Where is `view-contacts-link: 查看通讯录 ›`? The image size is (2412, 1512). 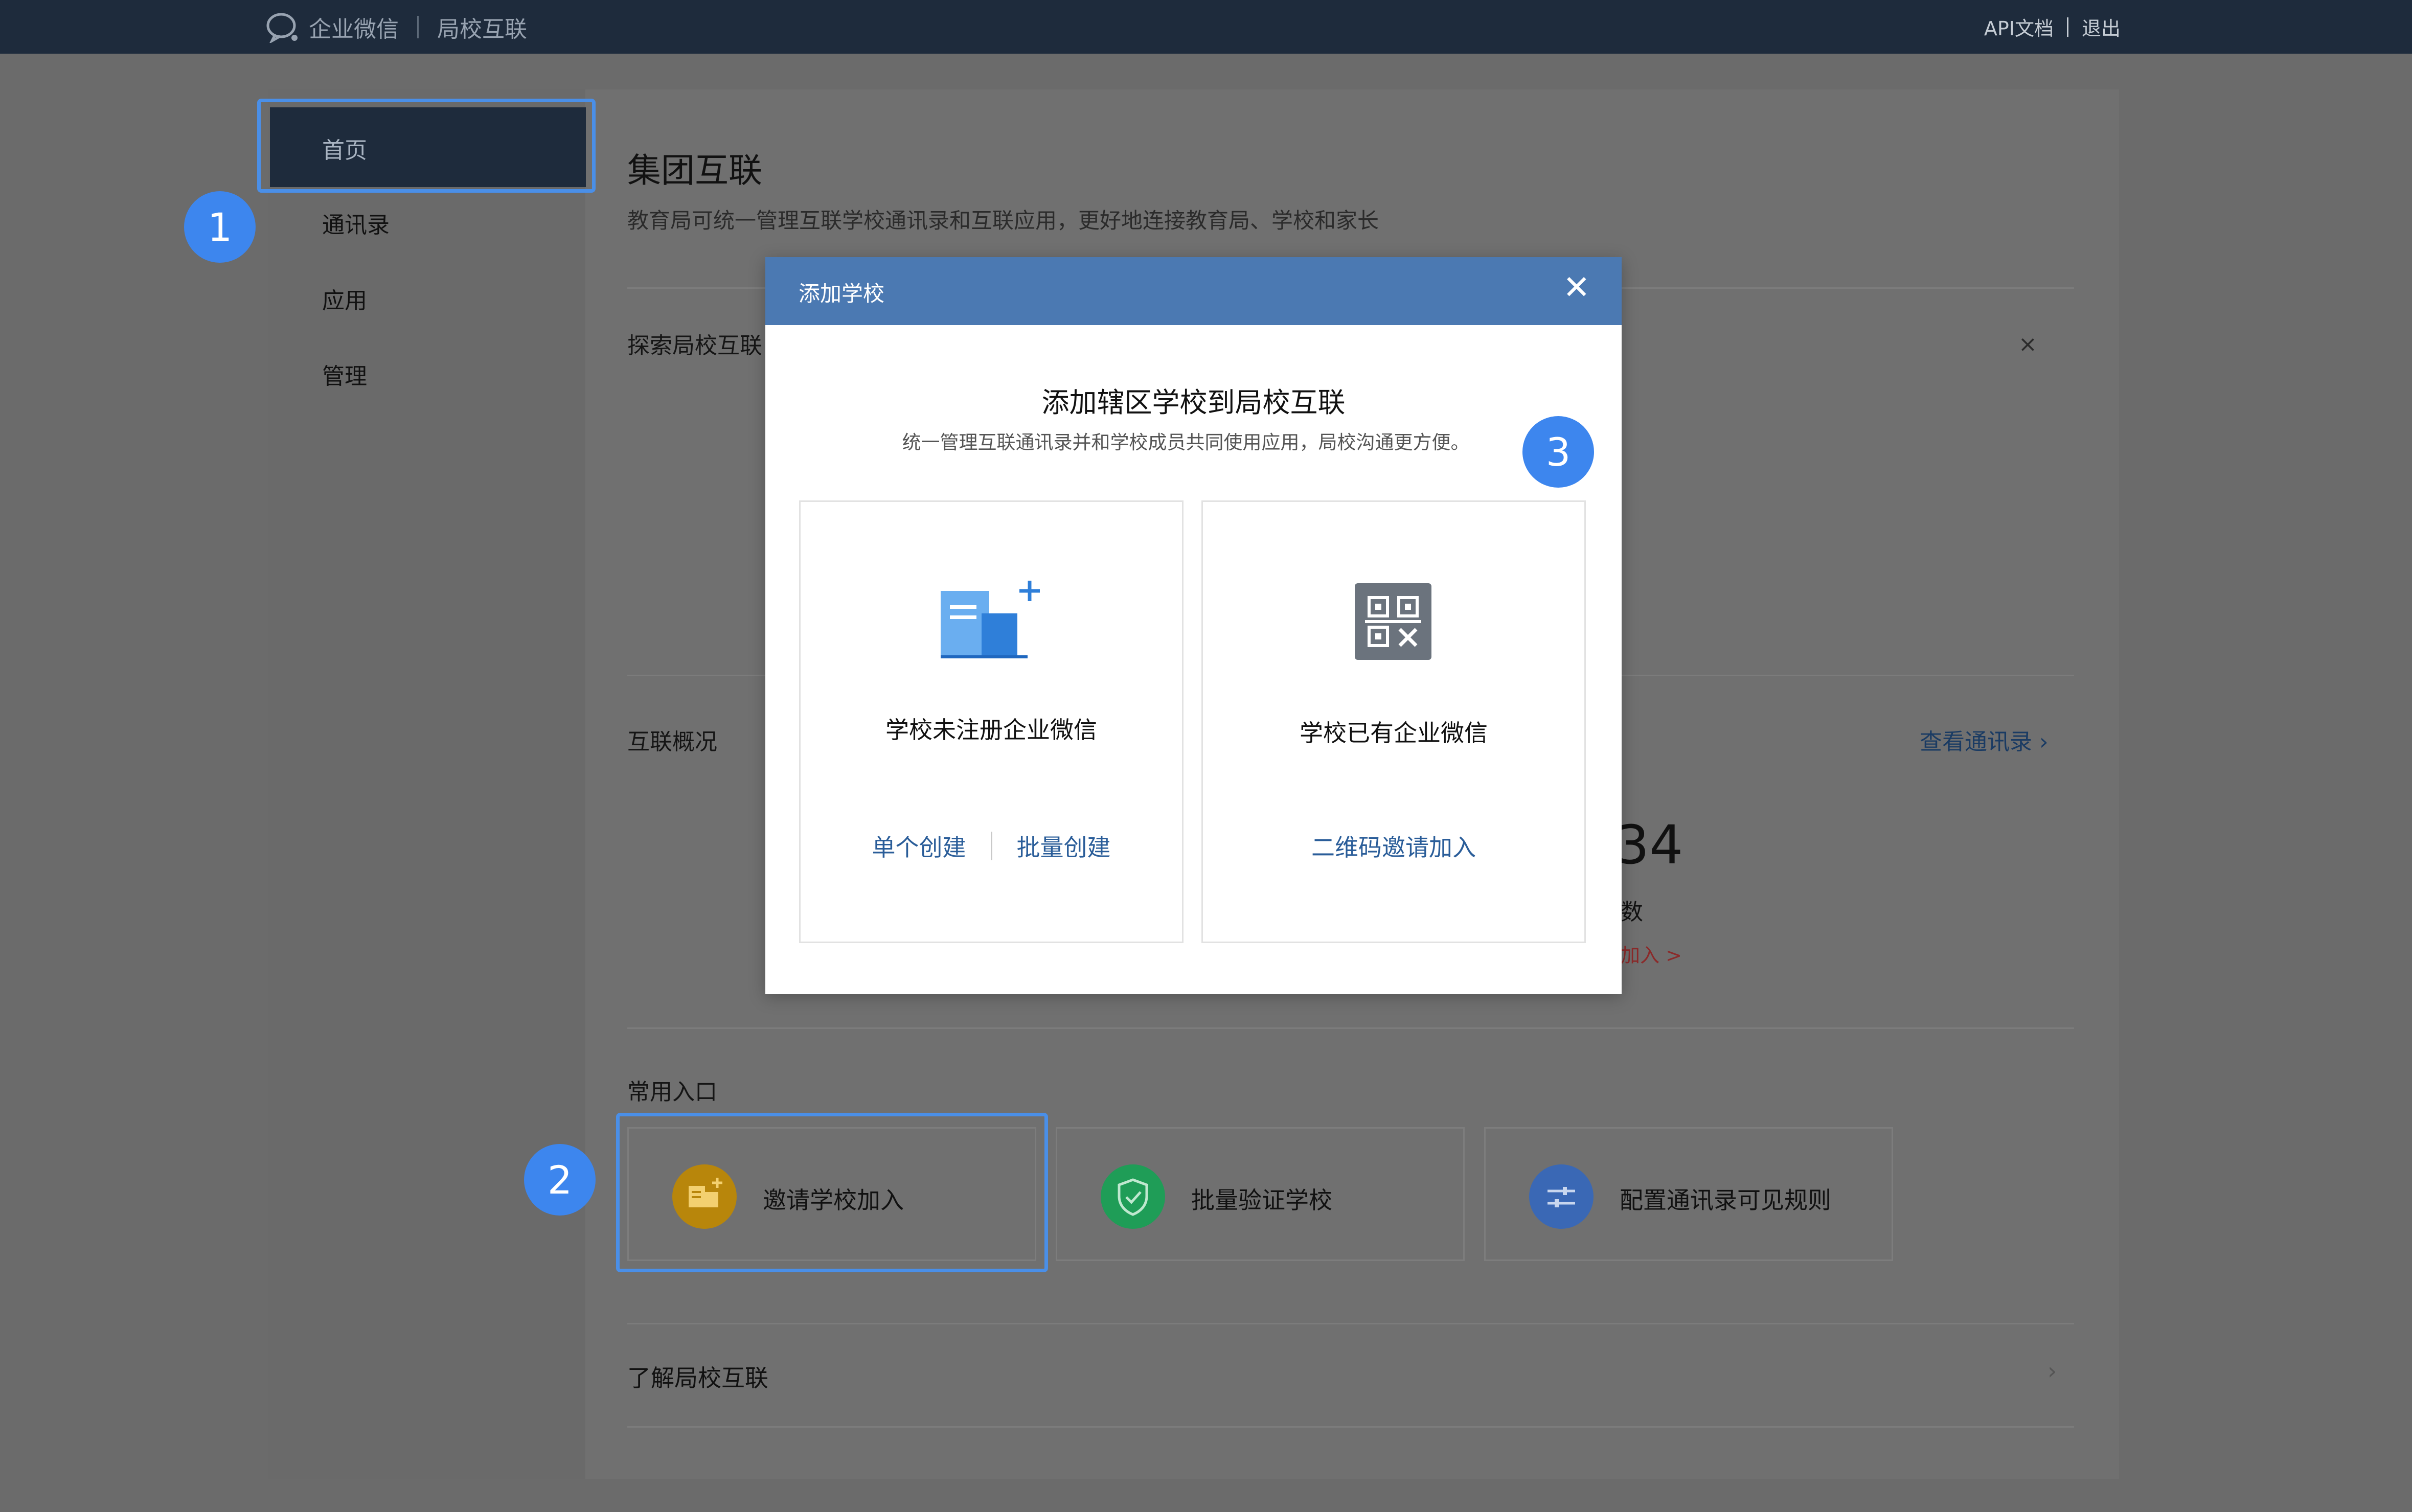
view-contacts-link: 查看通讯录 › is located at coordinates (1985, 740).